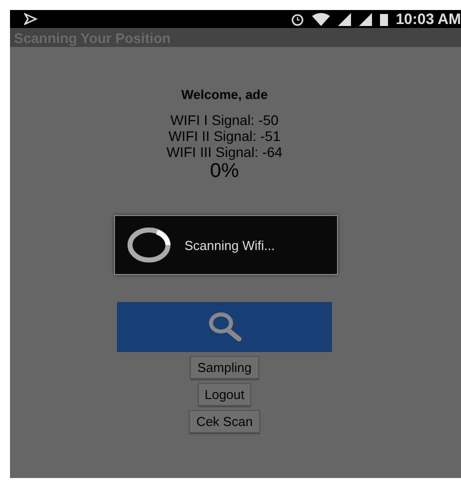  Describe the element at coordinates (297, 19) in the screenshot. I see `alarm-icon` at that location.